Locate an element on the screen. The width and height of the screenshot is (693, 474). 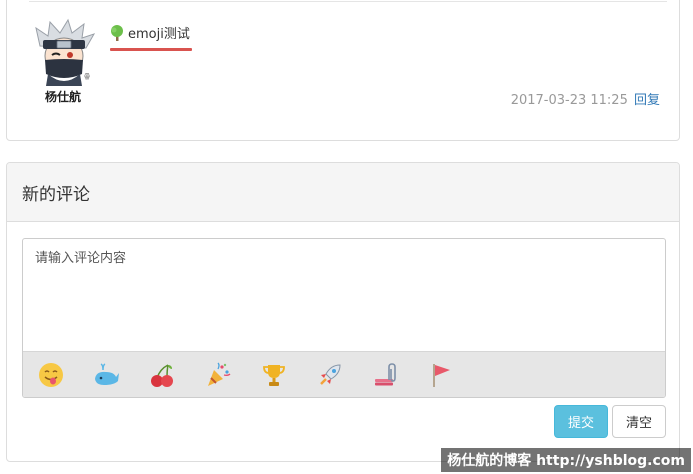
emoji-toolbar is located at coordinates (344, 374).